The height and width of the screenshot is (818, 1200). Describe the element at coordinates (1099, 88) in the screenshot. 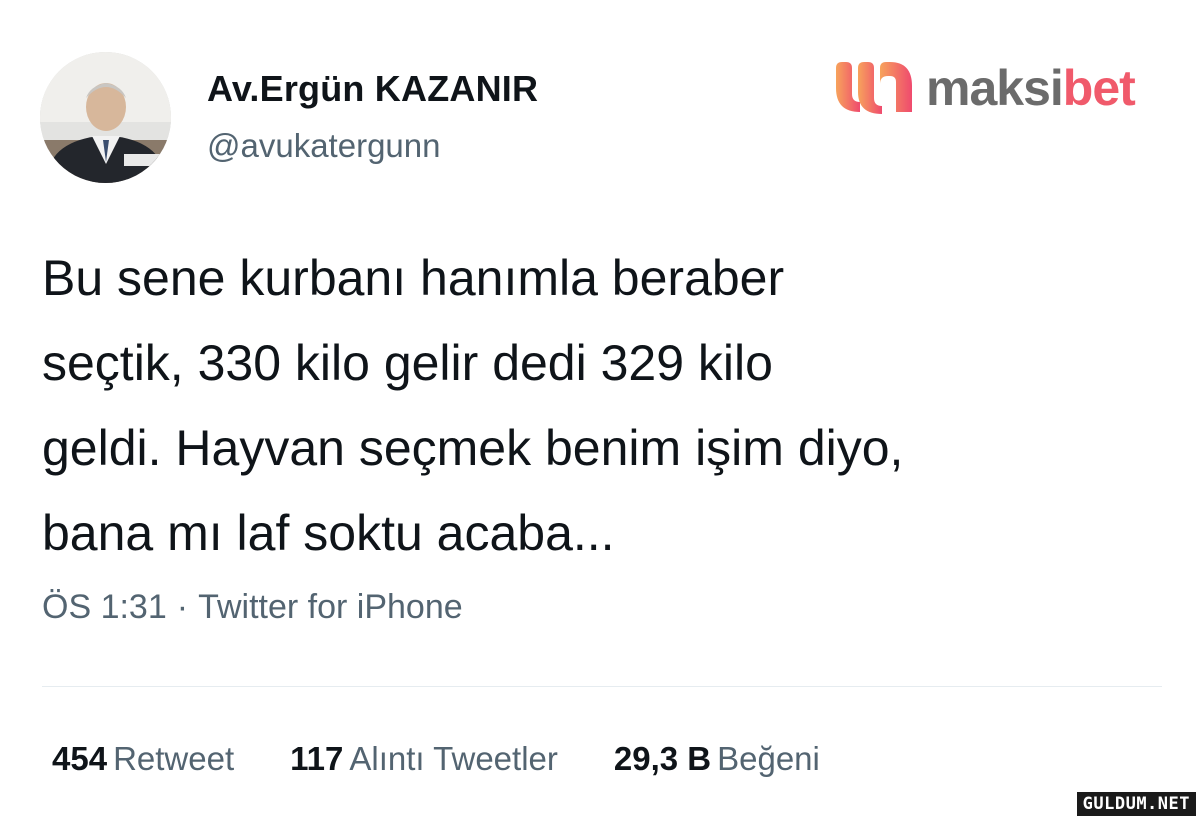

I see `brand-name-part2: bet` at that location.